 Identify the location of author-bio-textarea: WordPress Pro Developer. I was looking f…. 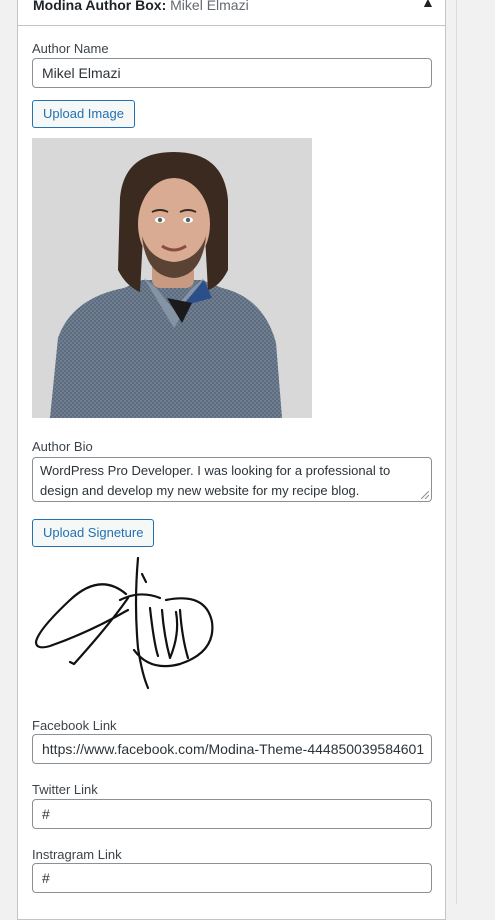
(232, 479).